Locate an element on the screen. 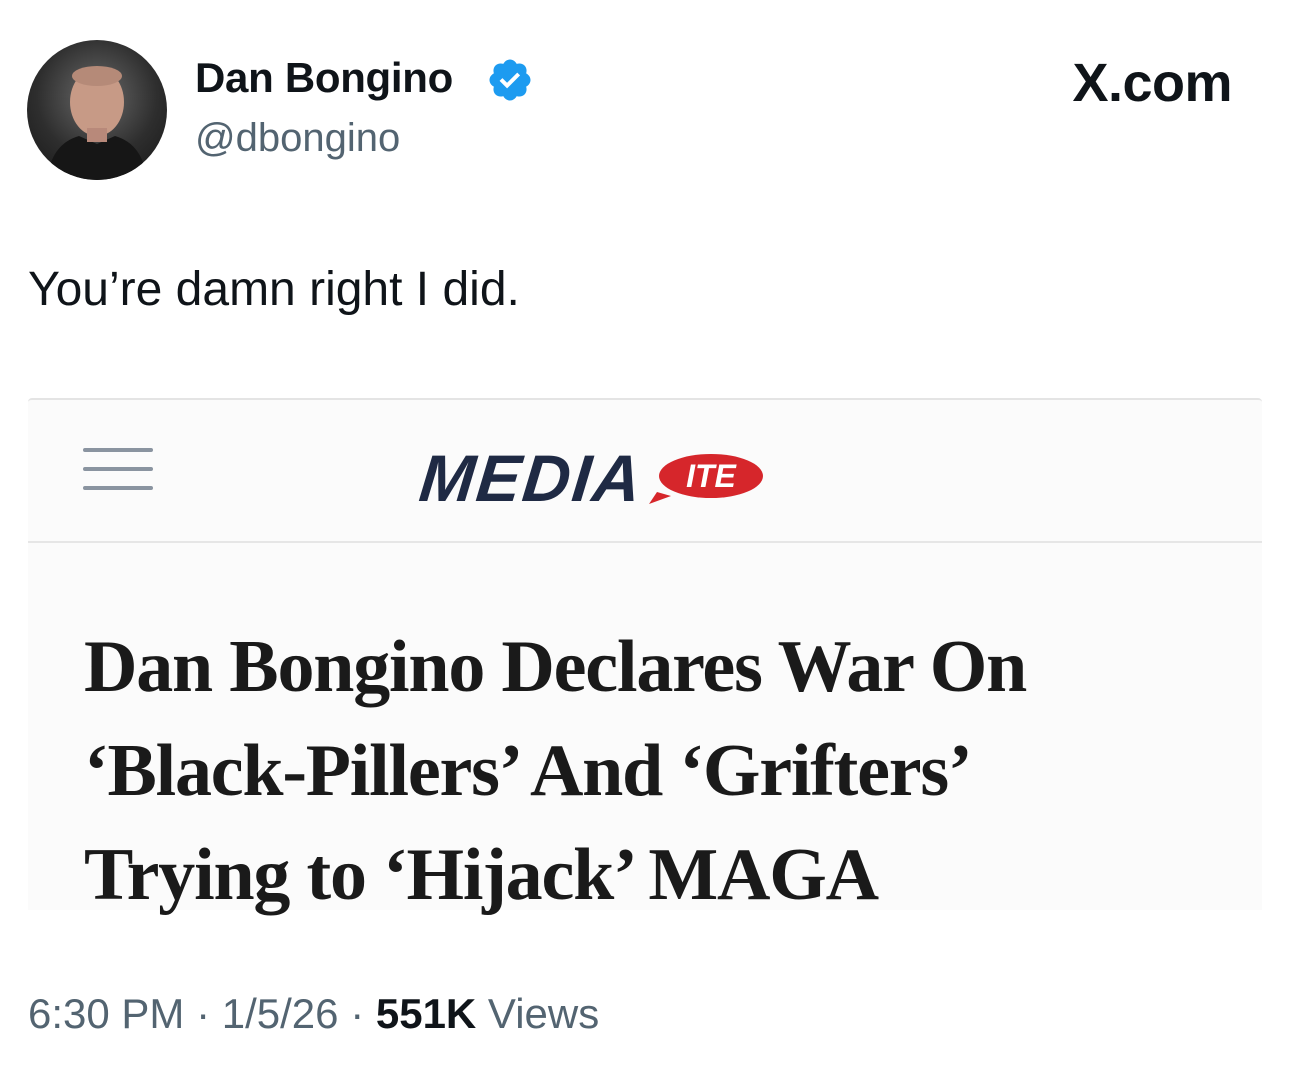 This screenshot has width=1290, height=1070. headline-line: Dan Bongino Declares War On is located at coordinates (555, 667).